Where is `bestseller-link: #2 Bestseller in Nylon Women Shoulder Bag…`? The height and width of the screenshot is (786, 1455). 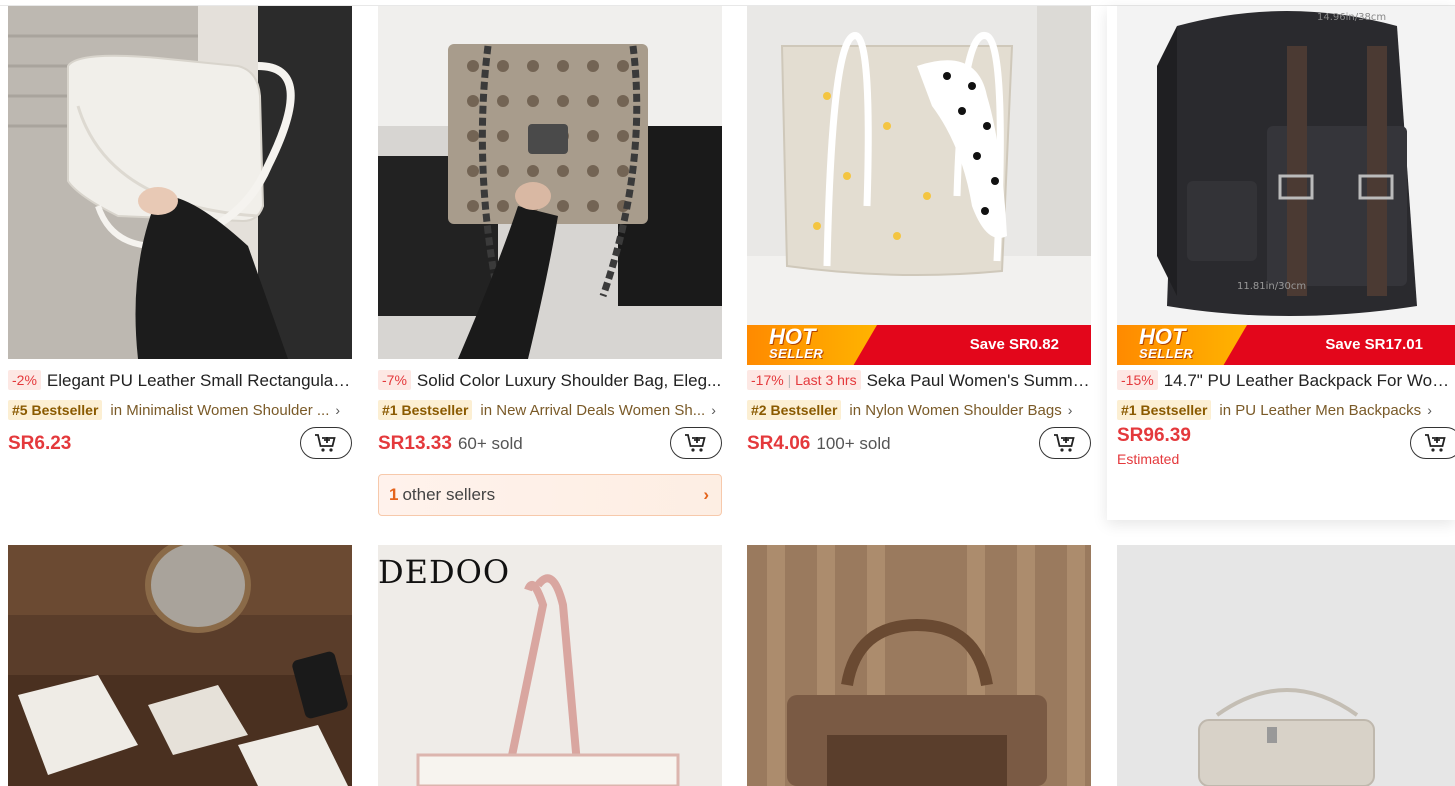
bestseller-link: #2 Bestseller in Nylon Women Shoulder Bag… is located at coordinates (919, 411).